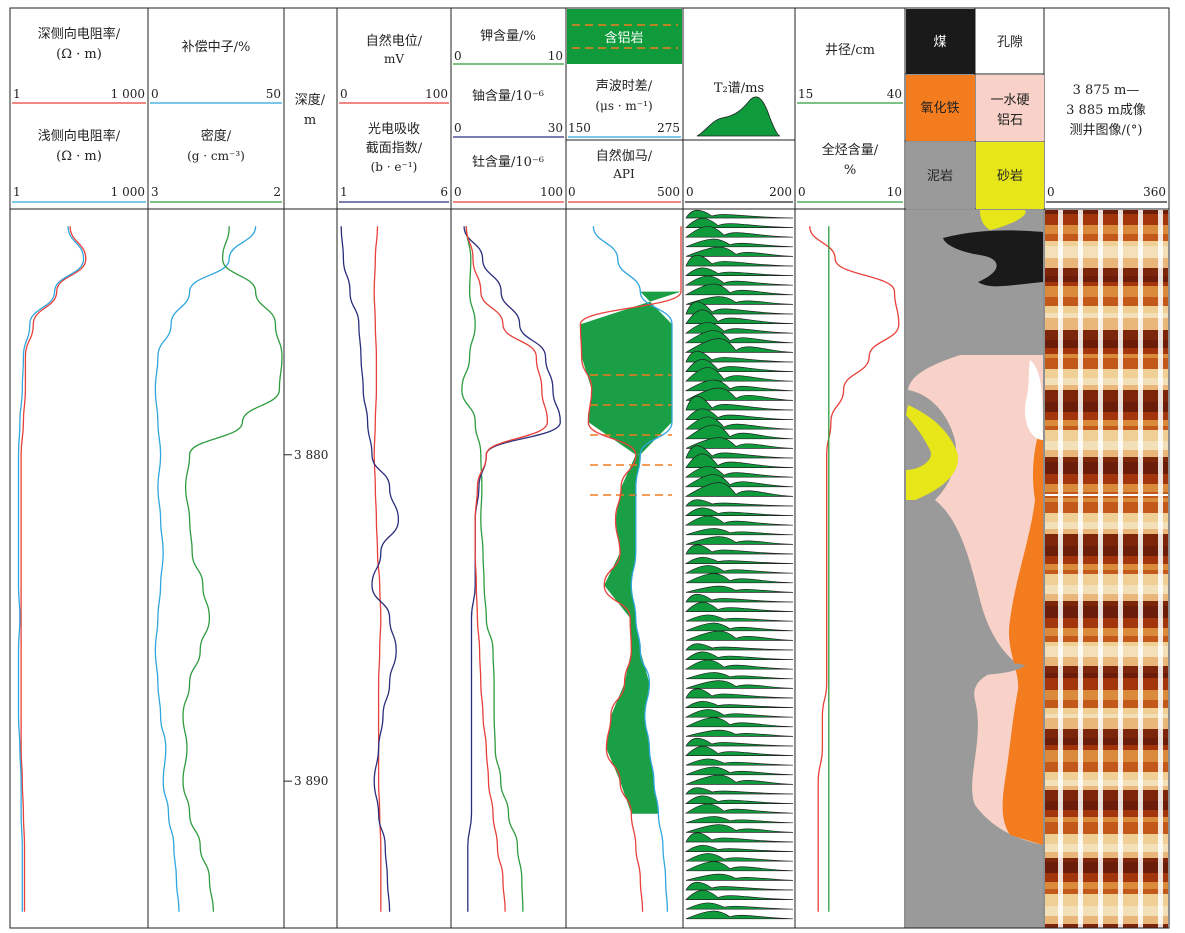 This screenshot has width=1185, height=933. What do you see at coordinates (551, 192) in the screenshot?
I see `hdr-th-max: 100` at bounding box center [551, 192].